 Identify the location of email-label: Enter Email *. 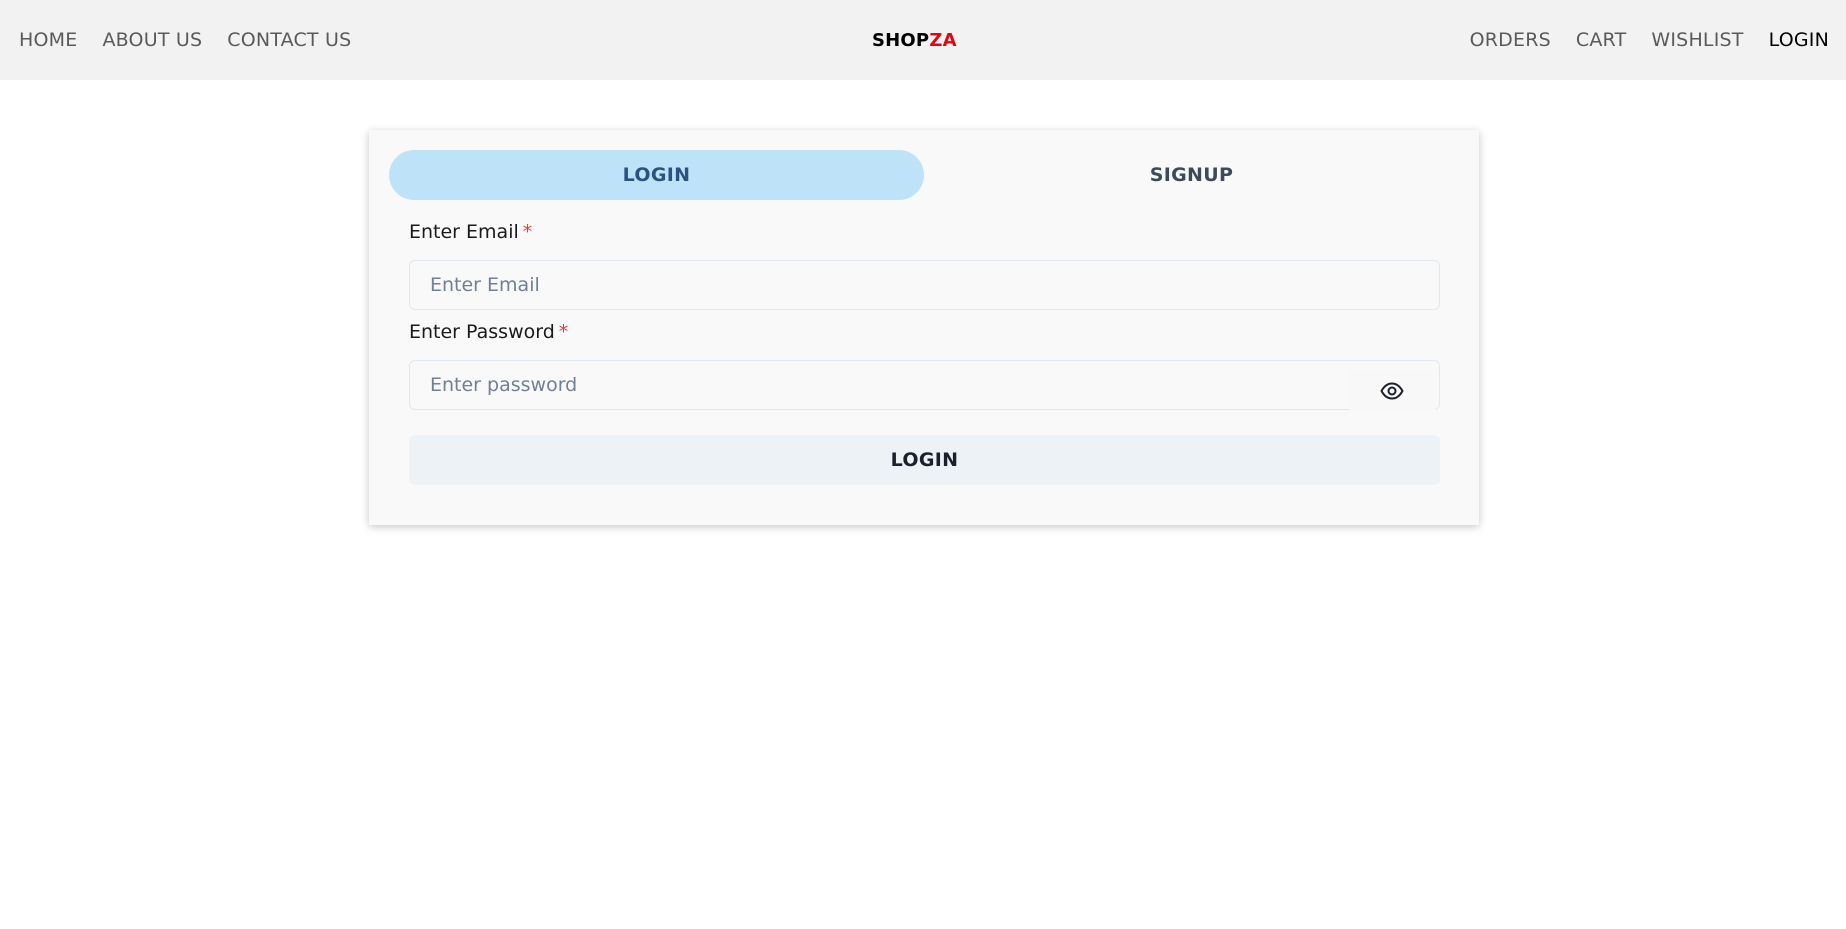
(470, 232).